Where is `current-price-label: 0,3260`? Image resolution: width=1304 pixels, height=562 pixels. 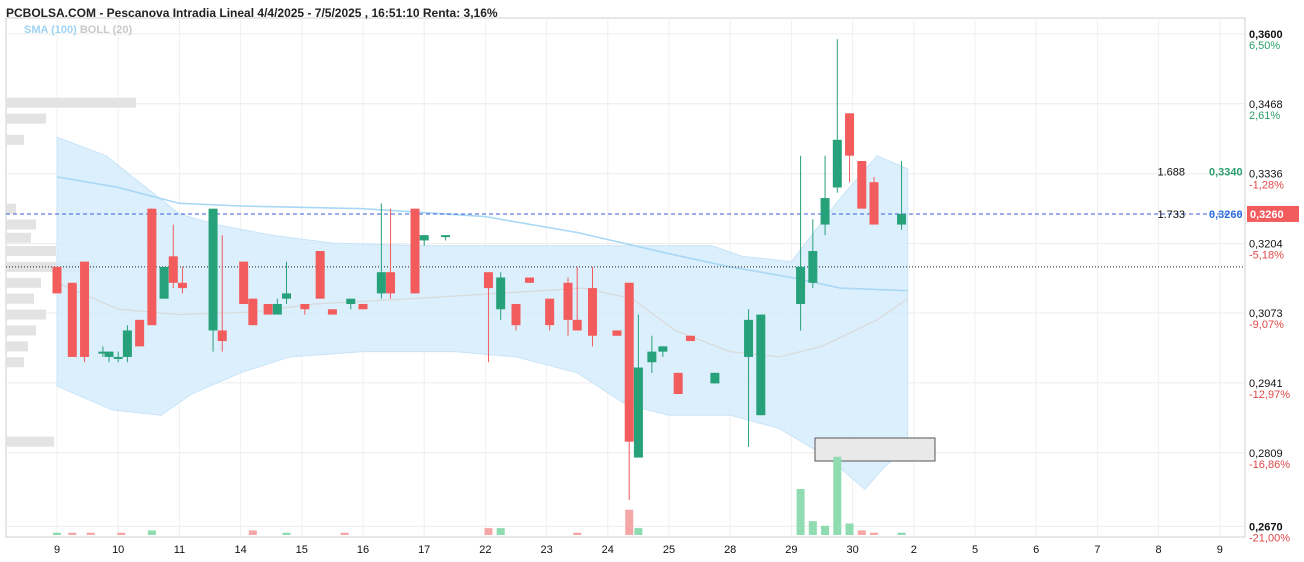
current-price-label: 0,3260 is located at coordinates (1267, 215).